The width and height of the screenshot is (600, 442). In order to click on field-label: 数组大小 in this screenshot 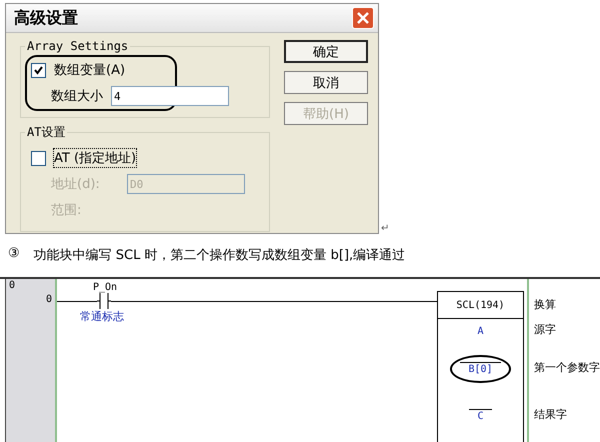, I will do `click(77, 96)`.